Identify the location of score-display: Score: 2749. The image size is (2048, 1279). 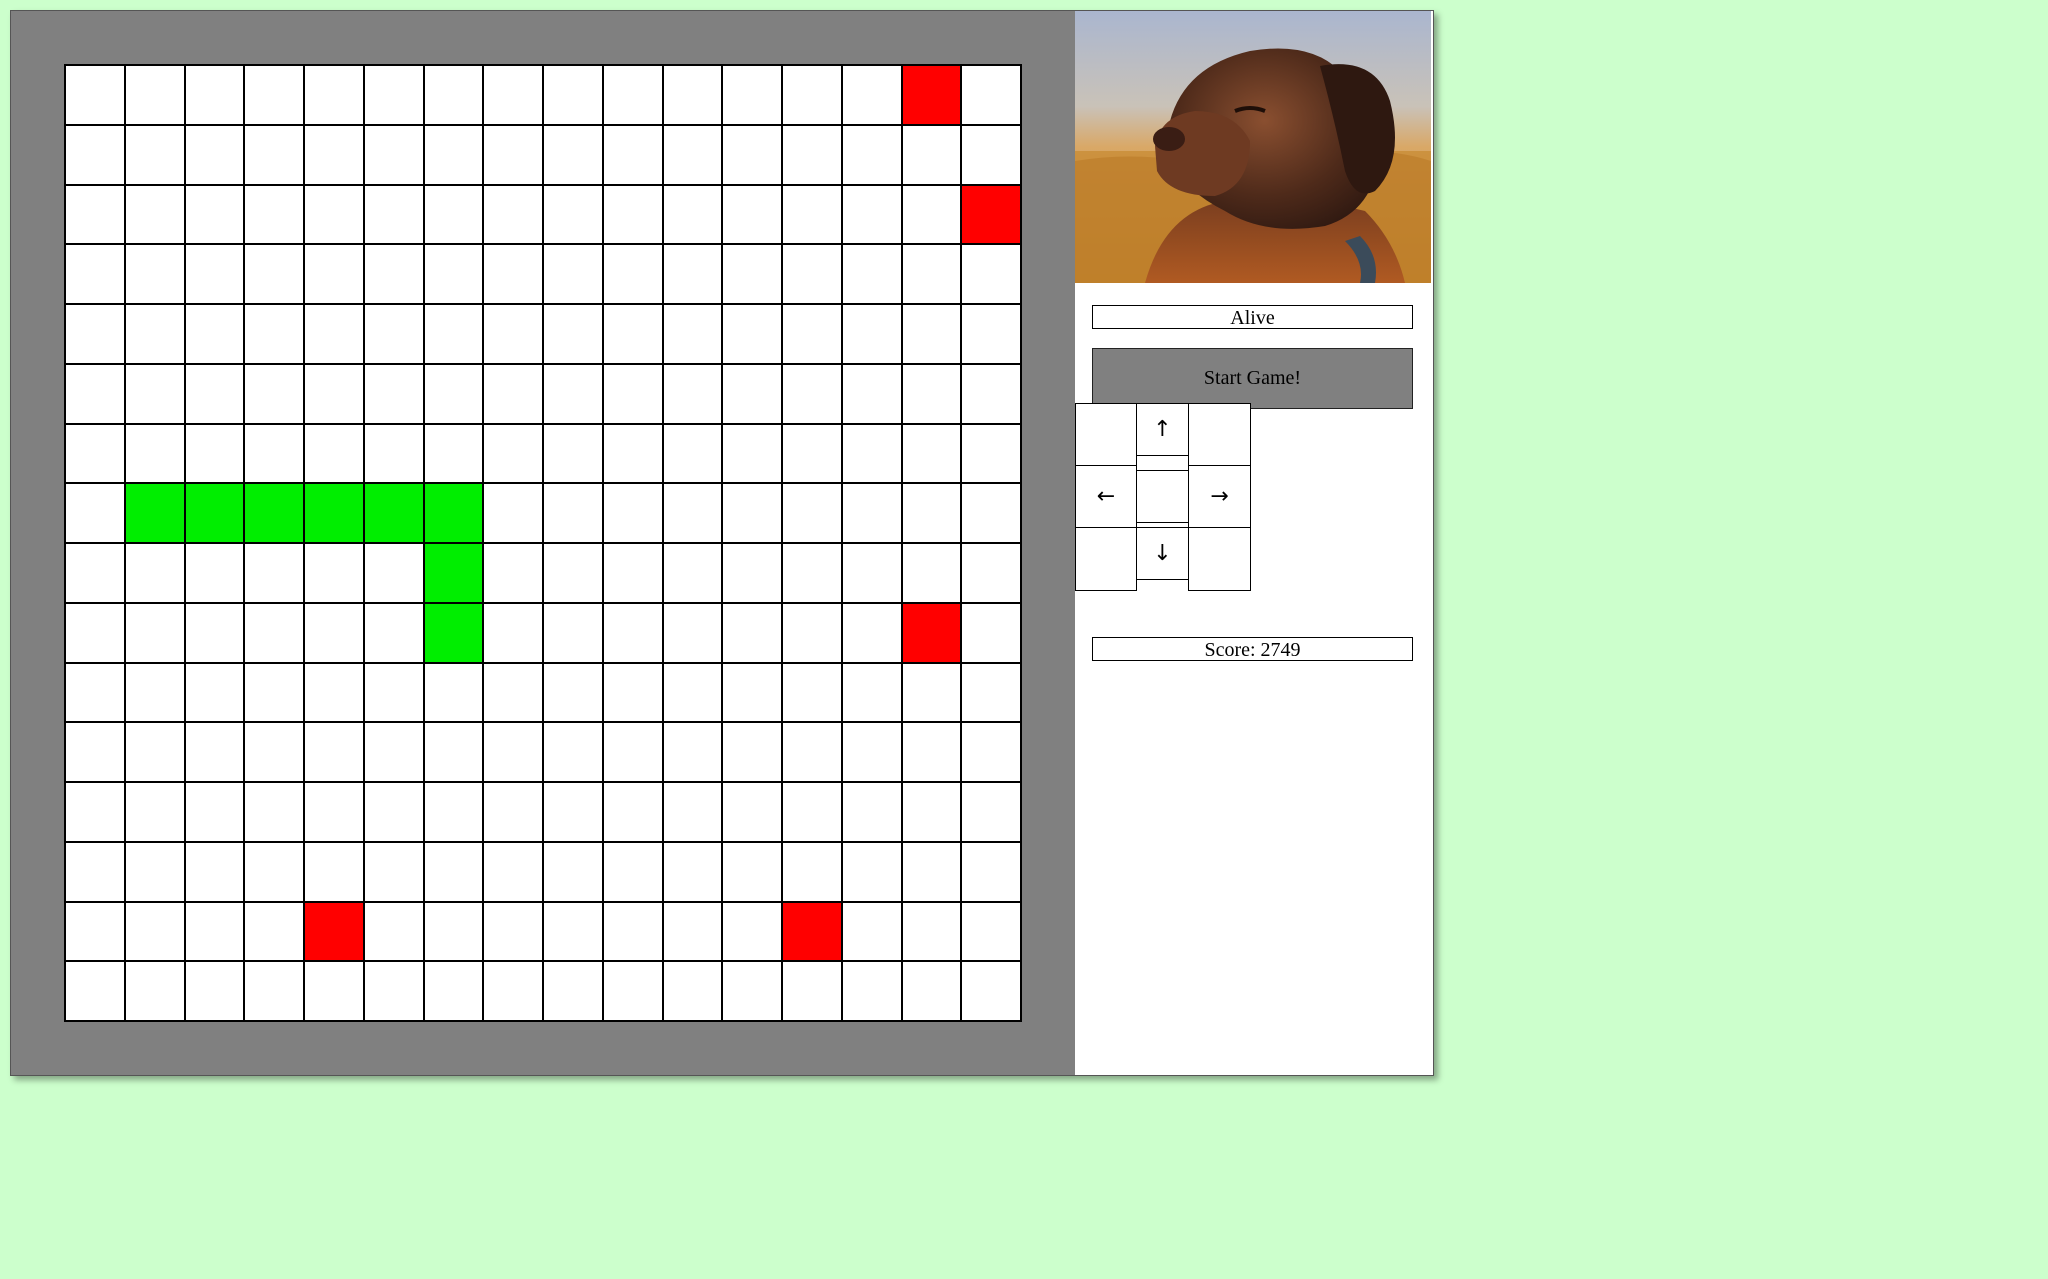
(1252, 649).